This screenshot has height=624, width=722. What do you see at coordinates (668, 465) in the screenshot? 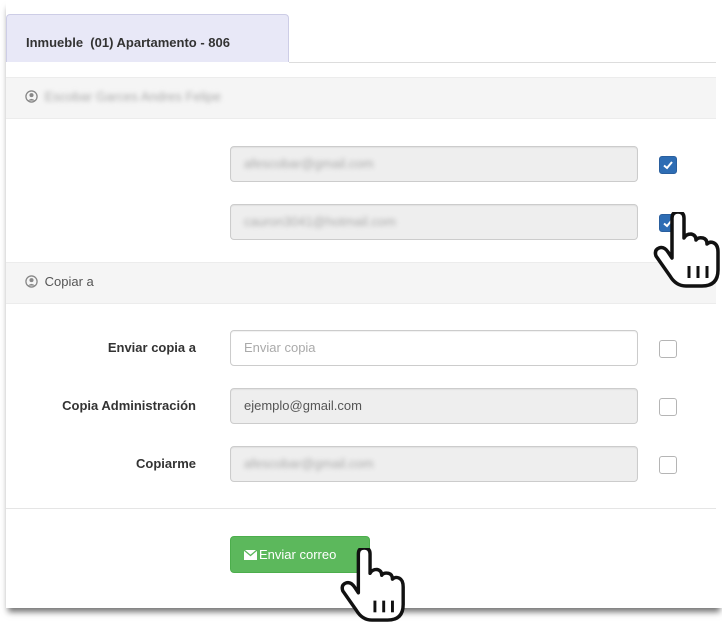
I see `copiarme-checkbox` at bounding box center [668, 465].